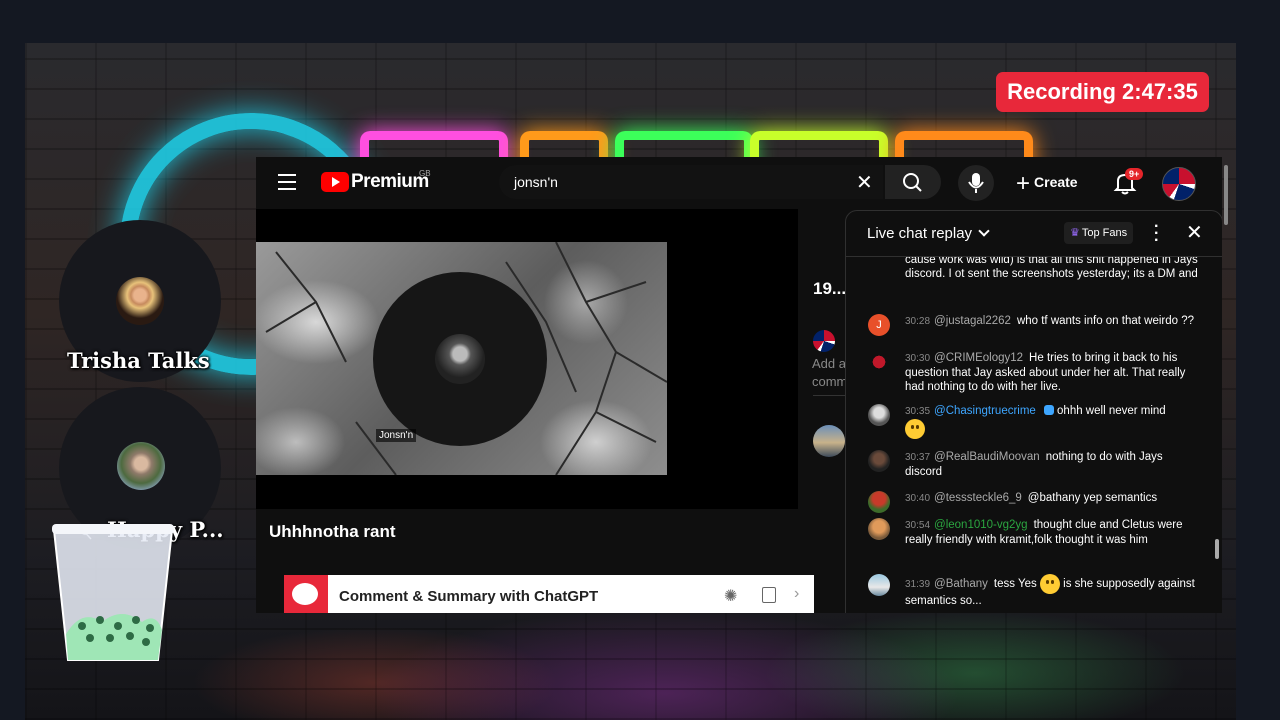  What do you see at coordinates (918, 411) in the screenshot?
I see `message-timestamp: 30:35` at bounding box center [918, 411].